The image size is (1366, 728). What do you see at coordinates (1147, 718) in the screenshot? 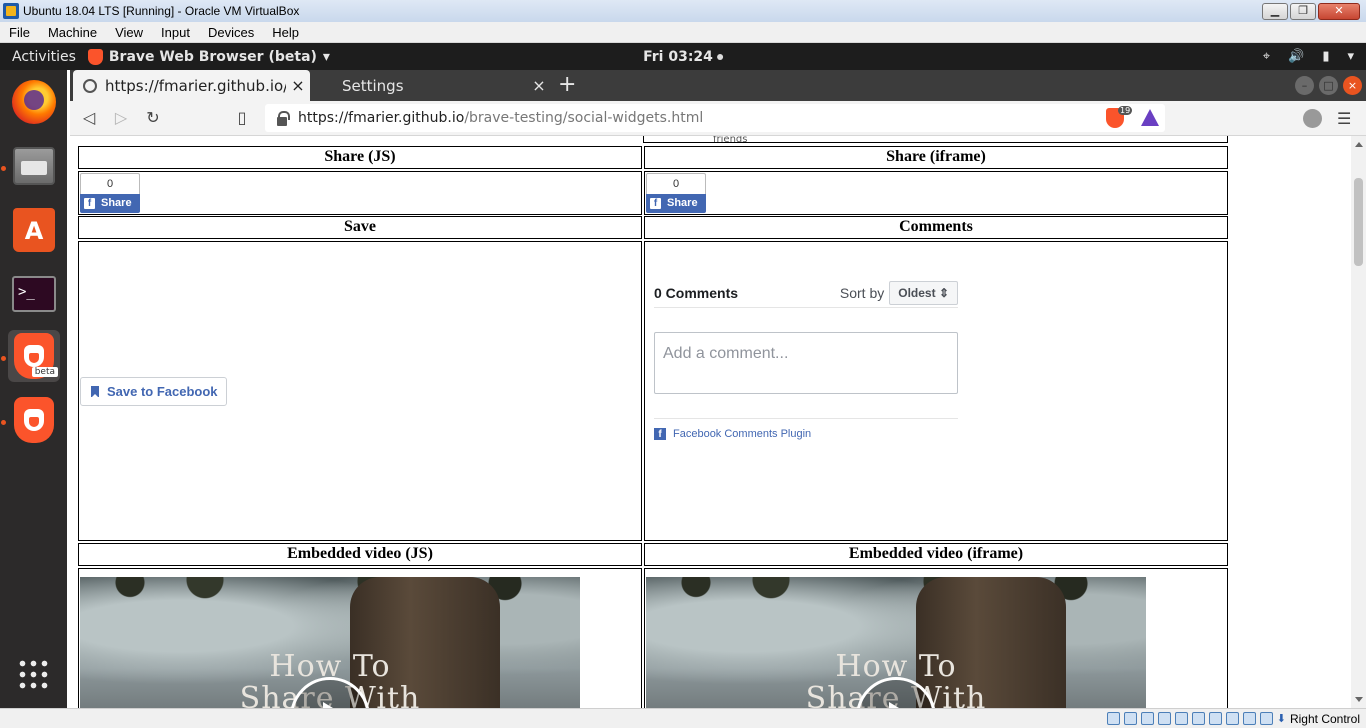
I see `audio-icon` at bounding box center [1147, 718].